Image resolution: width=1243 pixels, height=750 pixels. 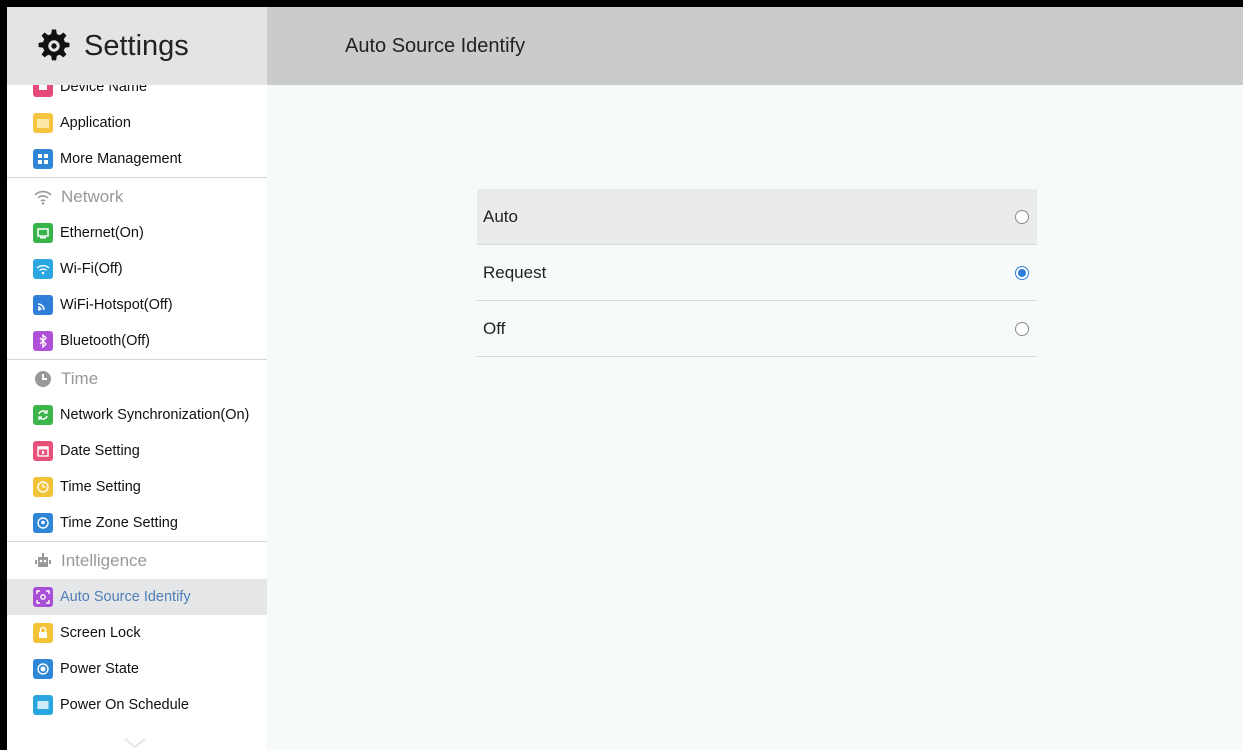 I want to click on sidebar-item-label: Wi-Fi(Off), so click(x=91, y=269).